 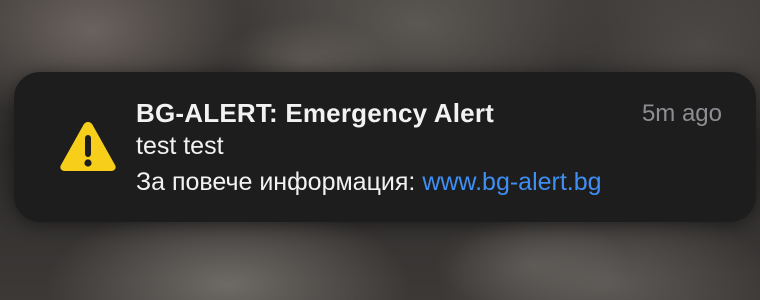 What do you see at coordinates (315, 113) in the screenshot?
I see `notification-title: BG-ALERT: Emergency Alert` at bounding box center [315, 113].